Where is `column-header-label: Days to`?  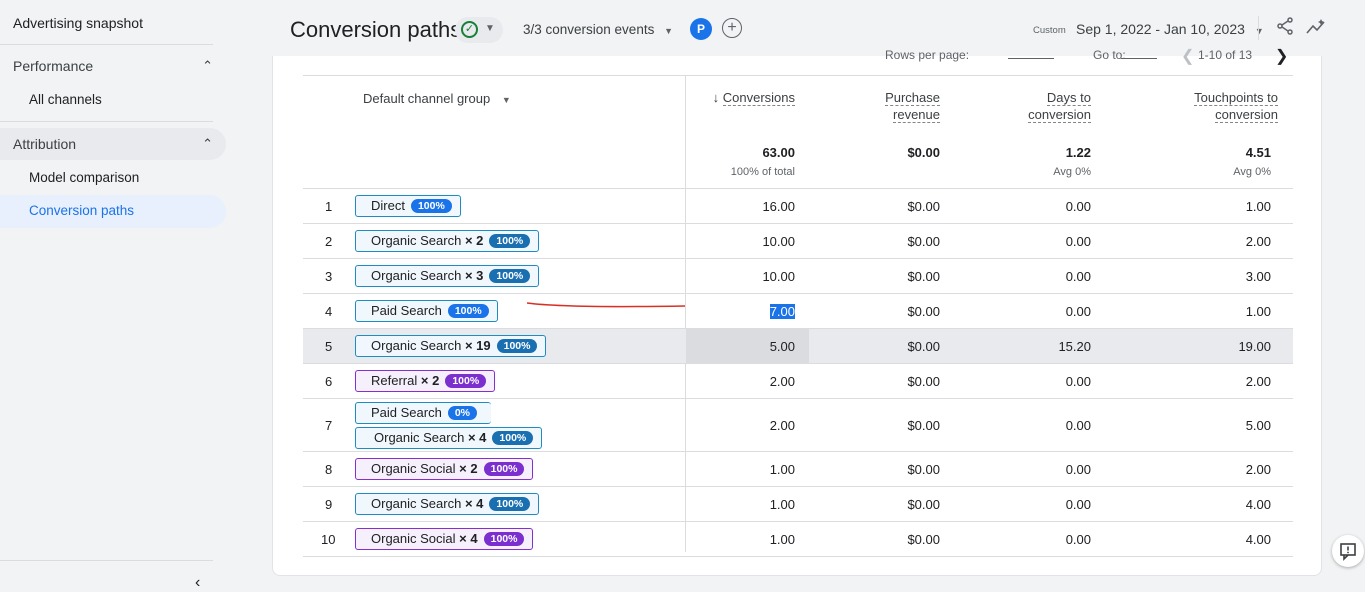 column-header-label: Days to is located at coordinates (1068, 98).